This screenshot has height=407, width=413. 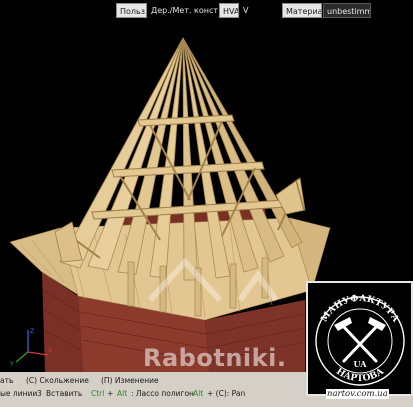 I want to click on axis-z-label: Z, so click(x=32, y=331).